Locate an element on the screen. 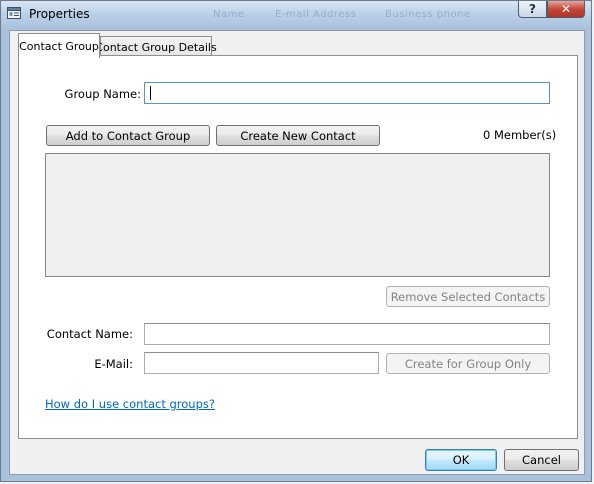  window-title: Properties is located at coordinates (59, 14).